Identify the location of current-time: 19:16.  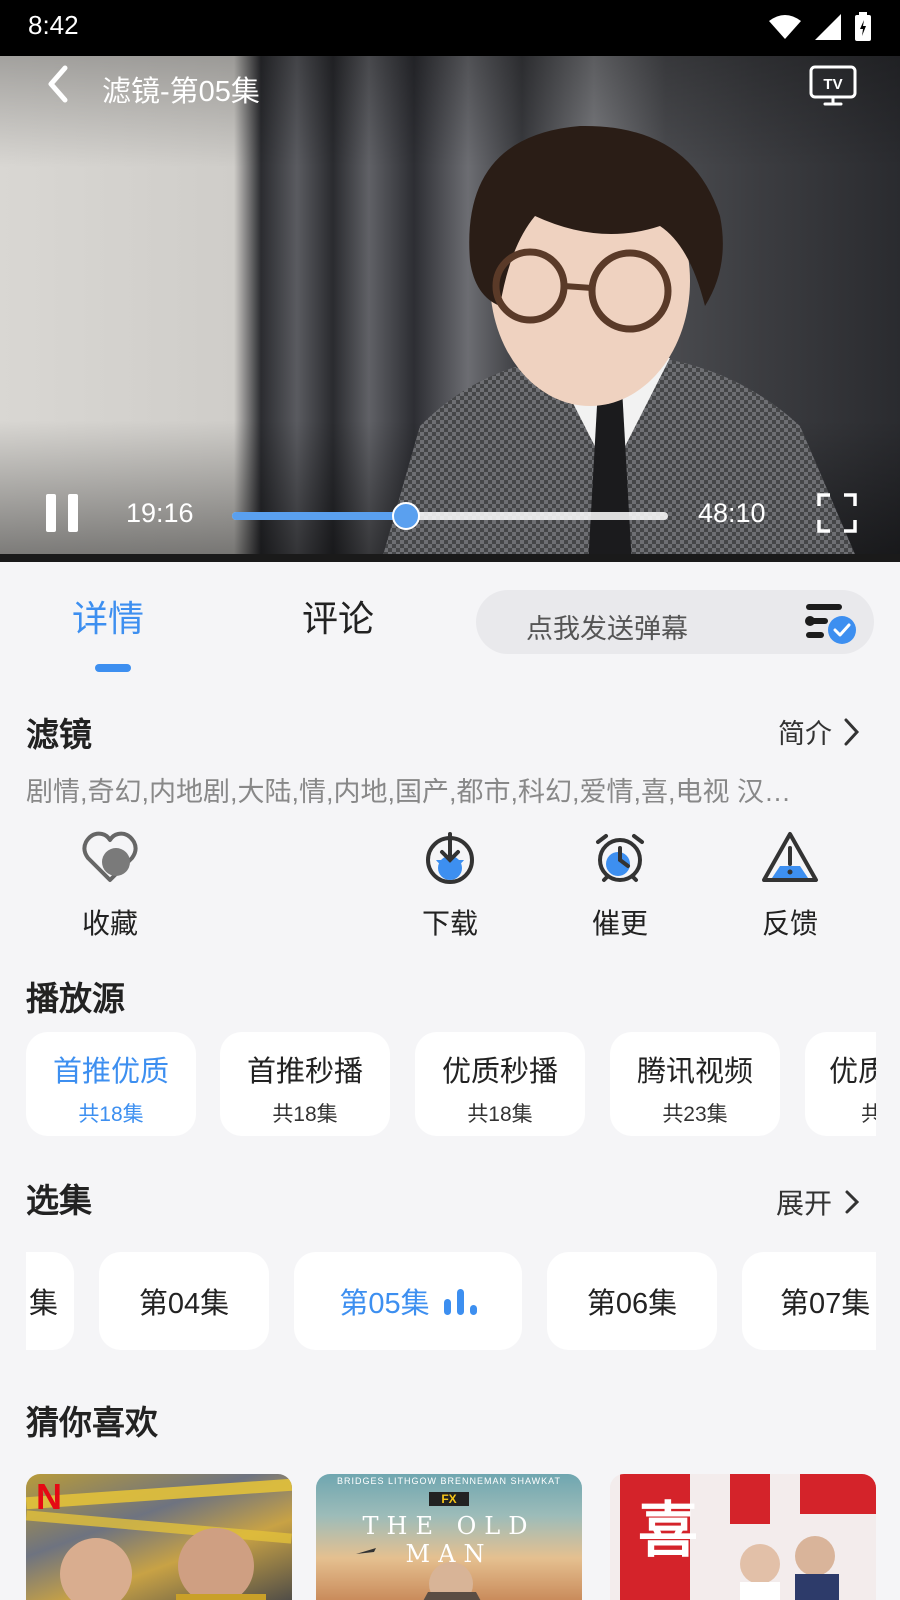
(160, 513).